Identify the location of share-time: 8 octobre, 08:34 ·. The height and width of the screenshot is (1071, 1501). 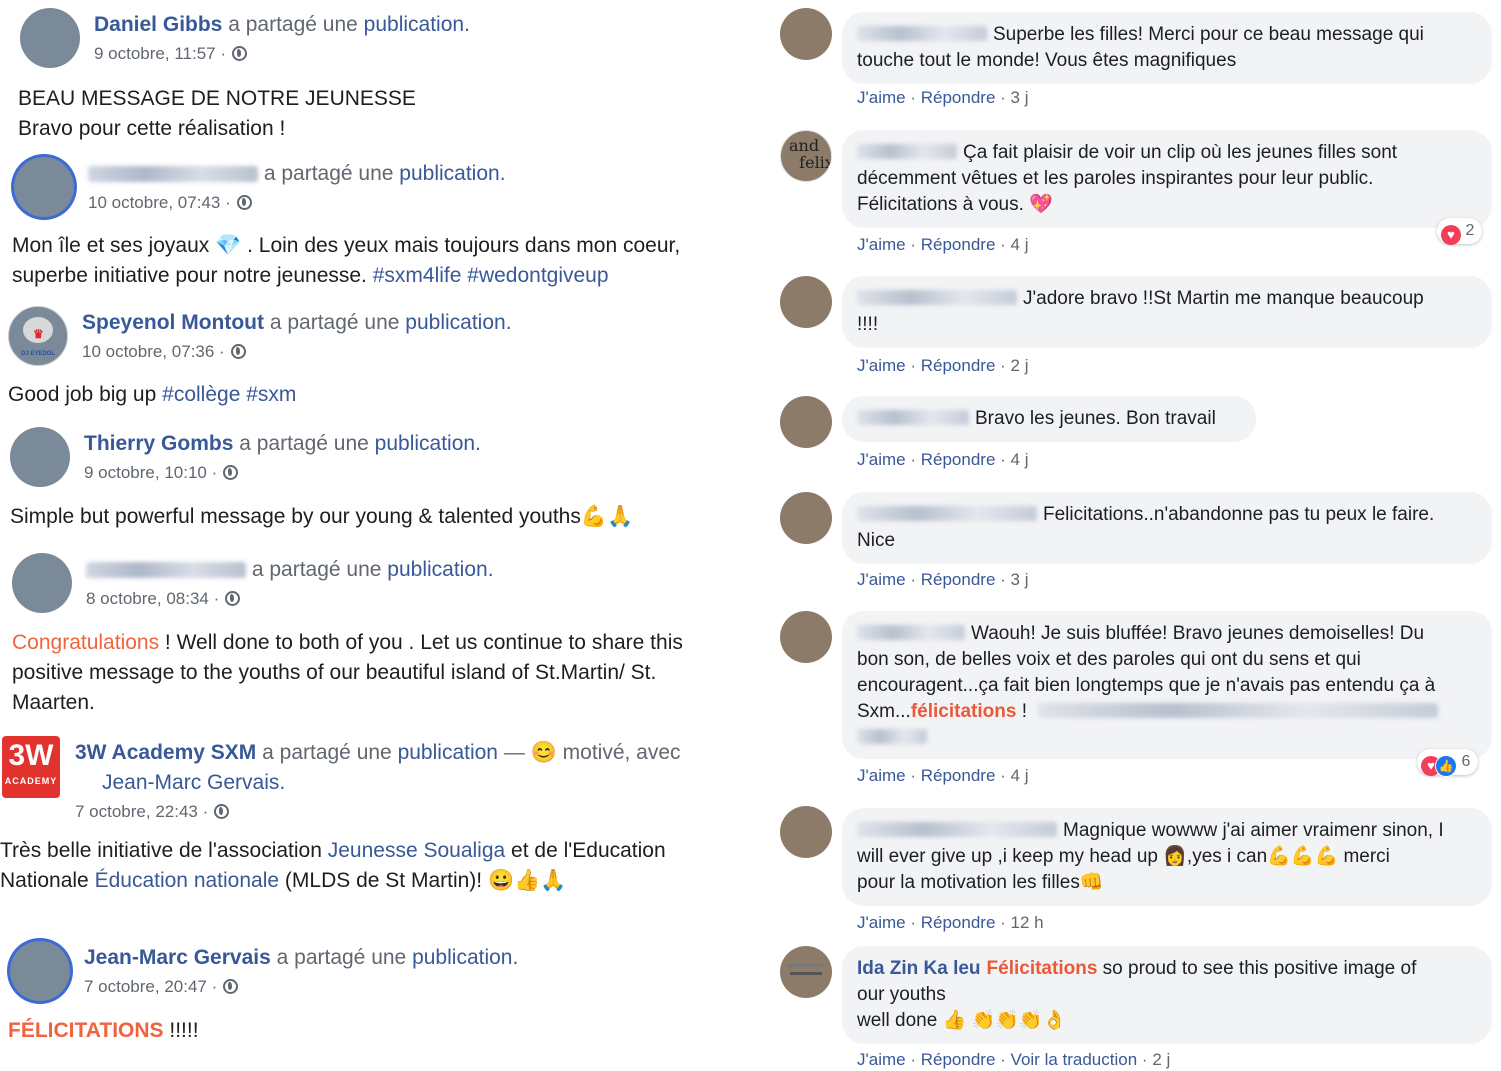
(163, 599).